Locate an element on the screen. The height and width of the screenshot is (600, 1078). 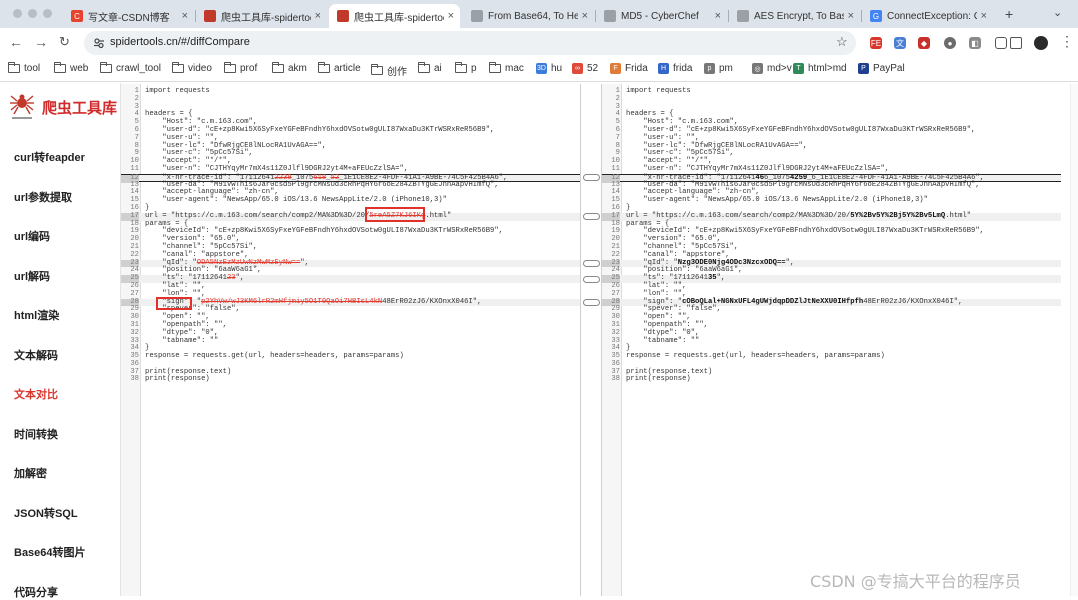
url-text: spidertools.cn/#/diffCompare is located at coordinates (180, 42).